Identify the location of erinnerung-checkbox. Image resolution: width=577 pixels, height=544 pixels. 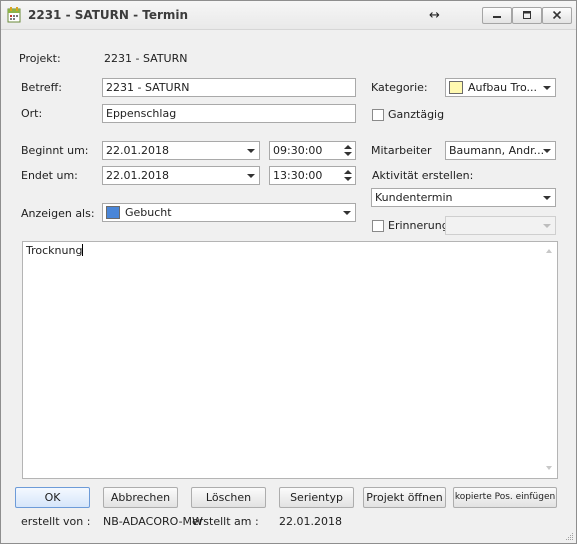
(378, 226).